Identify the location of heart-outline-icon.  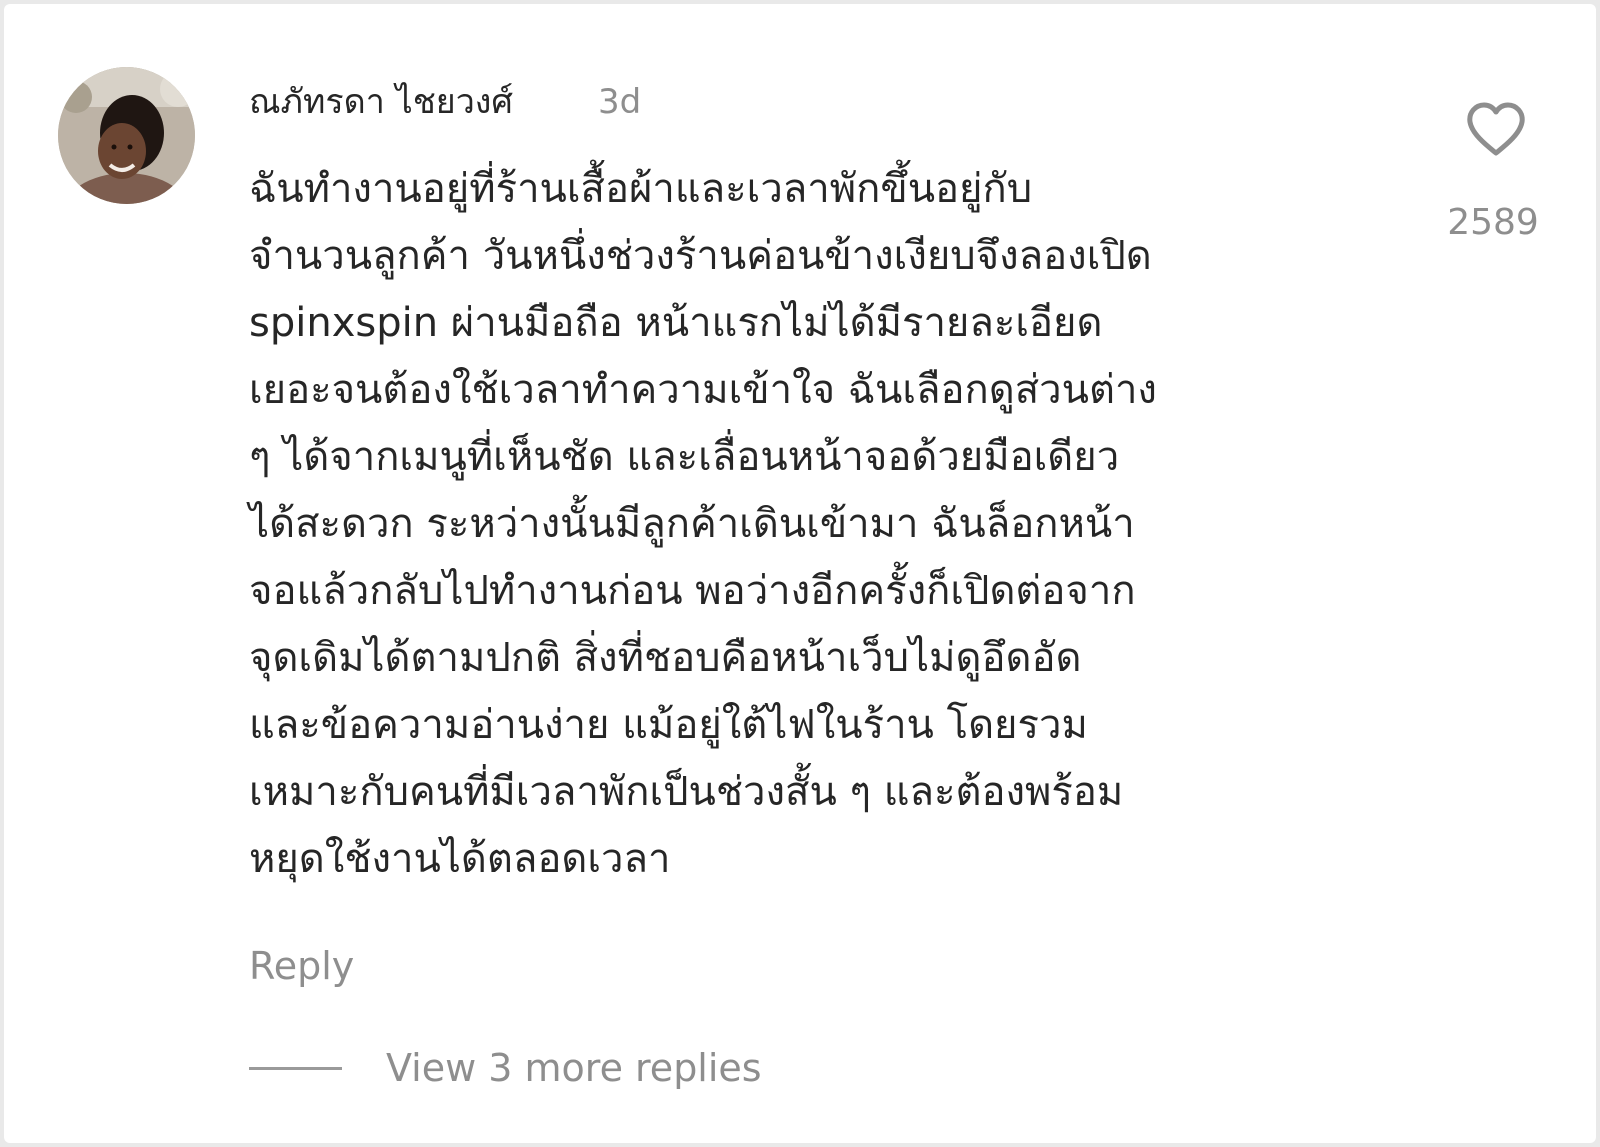
(1496, 129).